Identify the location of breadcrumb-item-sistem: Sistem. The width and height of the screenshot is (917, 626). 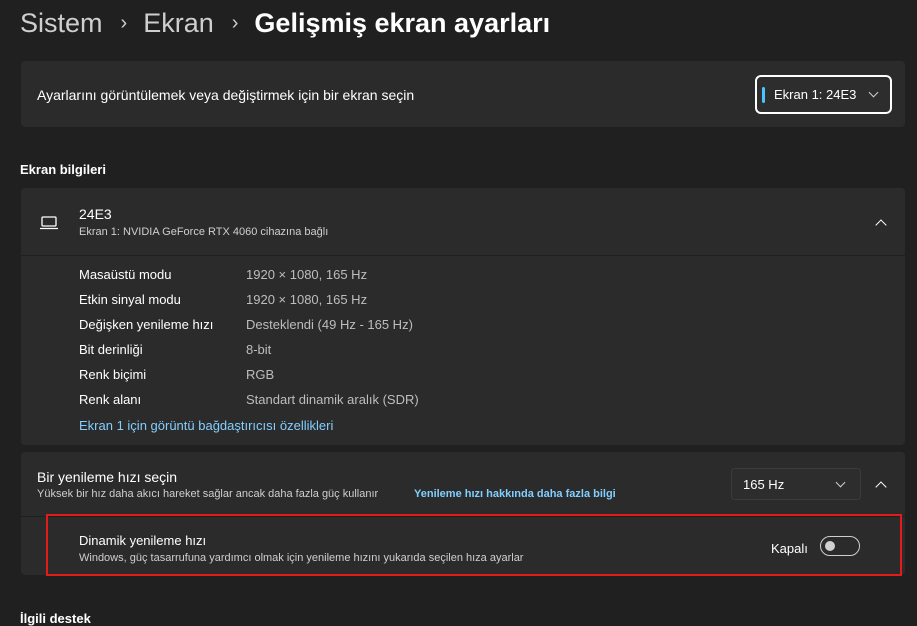
(61, 23).